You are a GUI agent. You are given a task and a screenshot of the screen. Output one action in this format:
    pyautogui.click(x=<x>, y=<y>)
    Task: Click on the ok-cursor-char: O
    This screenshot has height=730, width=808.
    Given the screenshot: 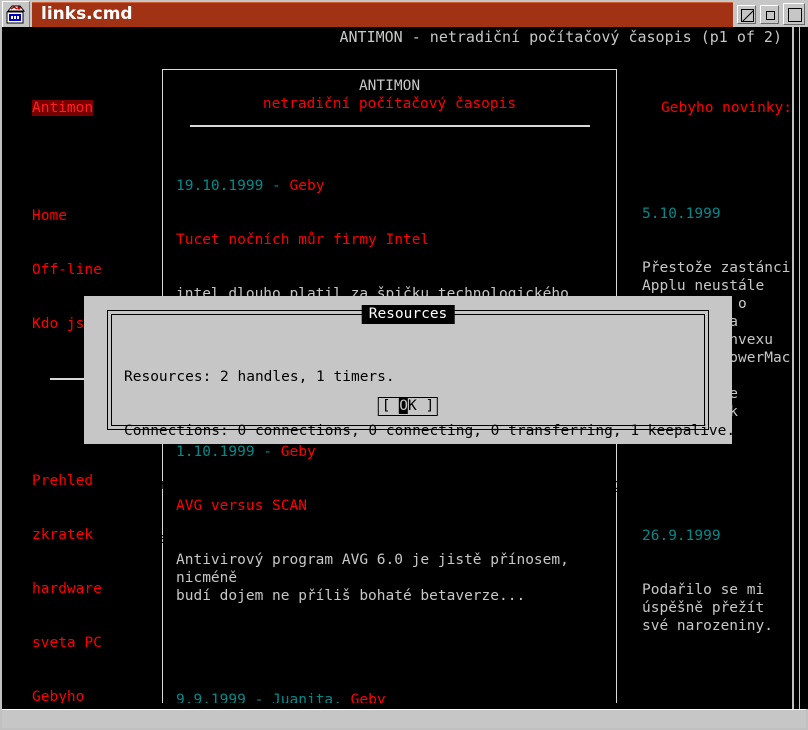 What is the action you would take?
    pyautogui.click(x=403, y=406)
    